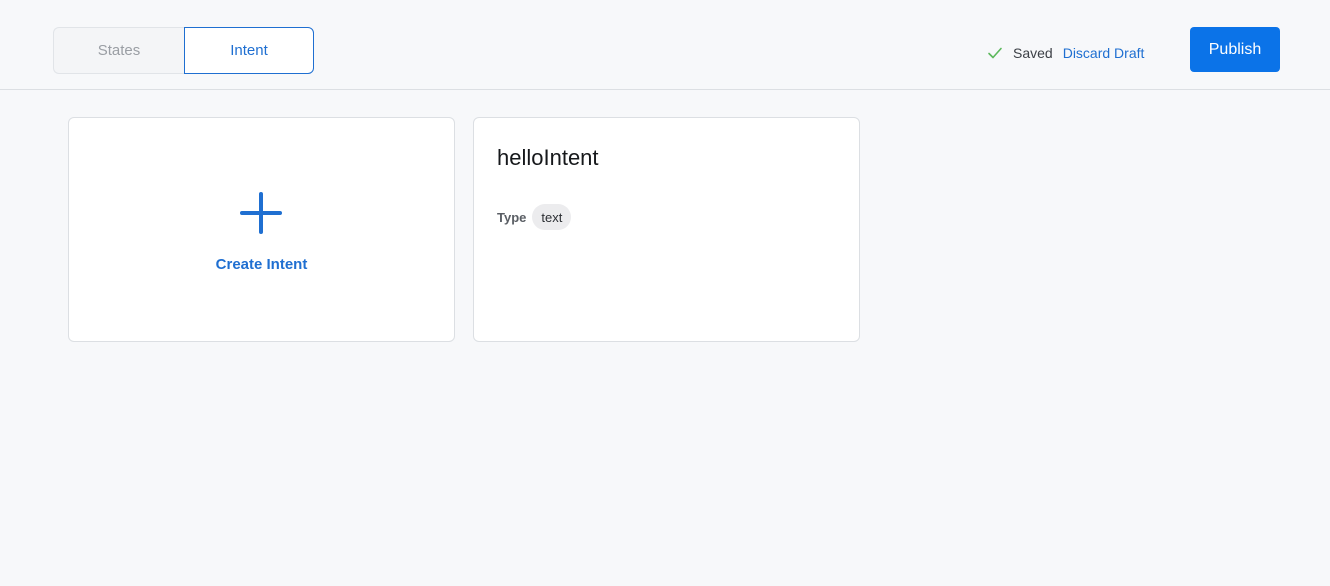 Image resolution: width=1330 pixels, height=586 pixels. What do you see at coordinates (249, 50) in the screenshot?
I see `tab-intent: Intent` at bounding box center [249, 50].